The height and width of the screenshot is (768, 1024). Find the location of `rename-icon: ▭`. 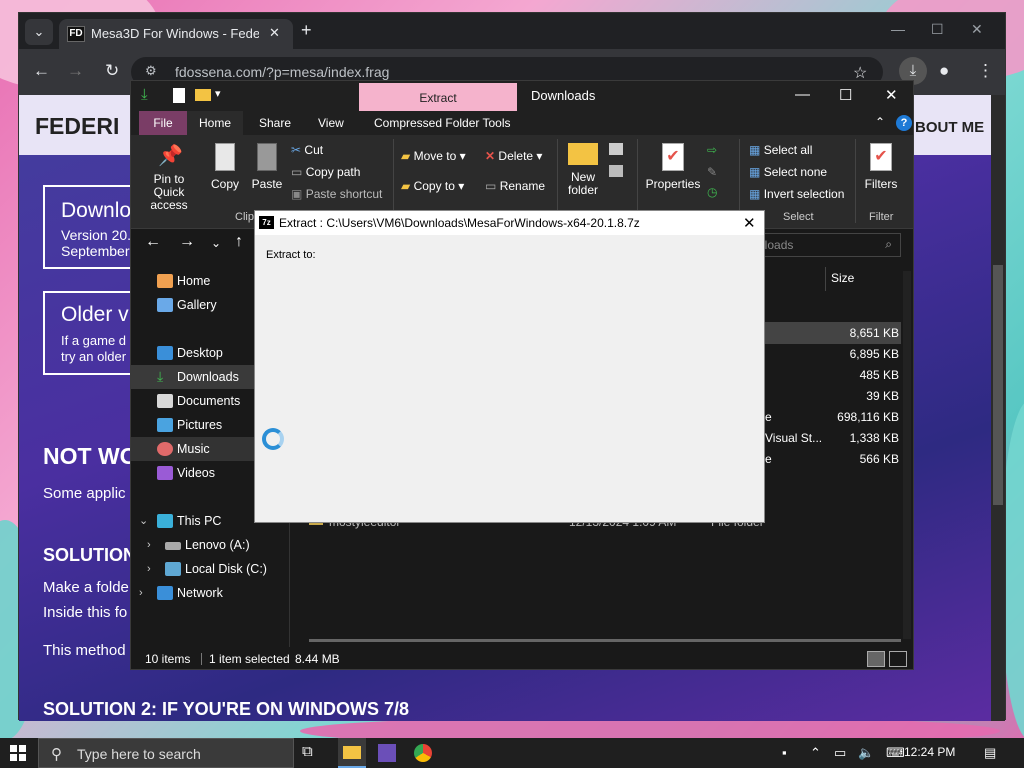

rename-icon: ▭ is located at coordinates (491, 186).